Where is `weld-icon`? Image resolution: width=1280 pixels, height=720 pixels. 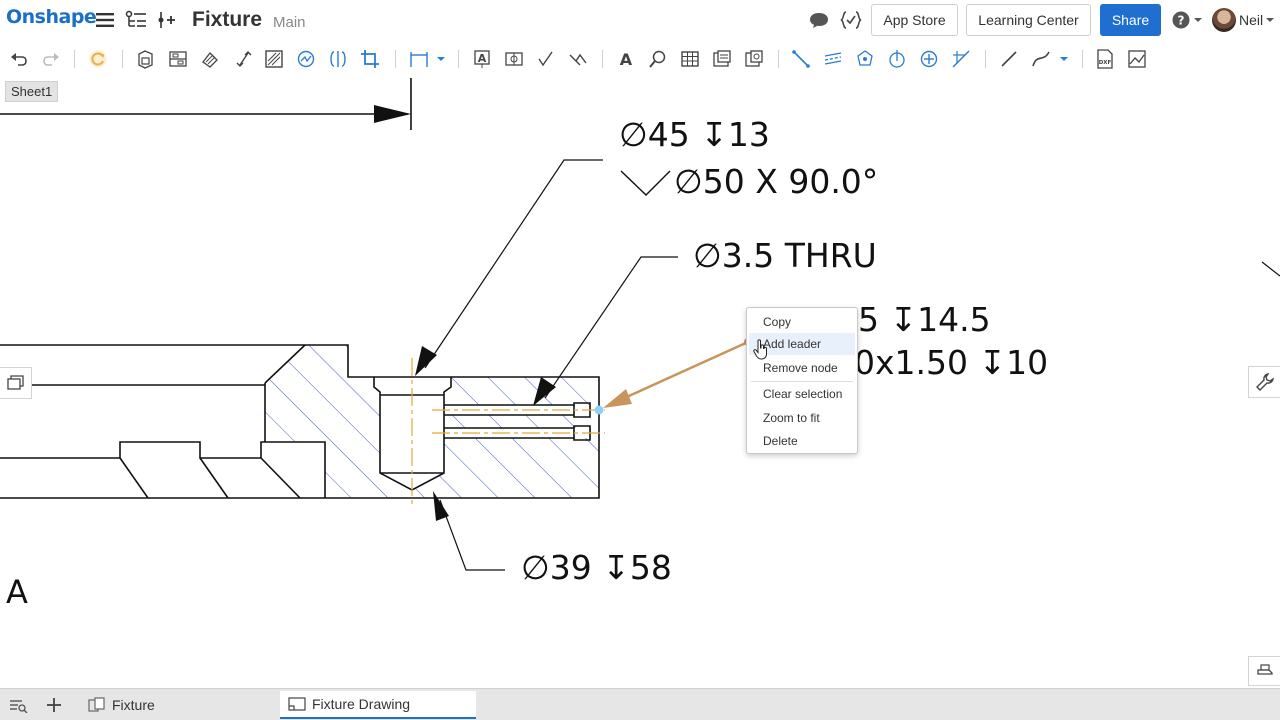
weld-icon is located at coordinates (578, 59).